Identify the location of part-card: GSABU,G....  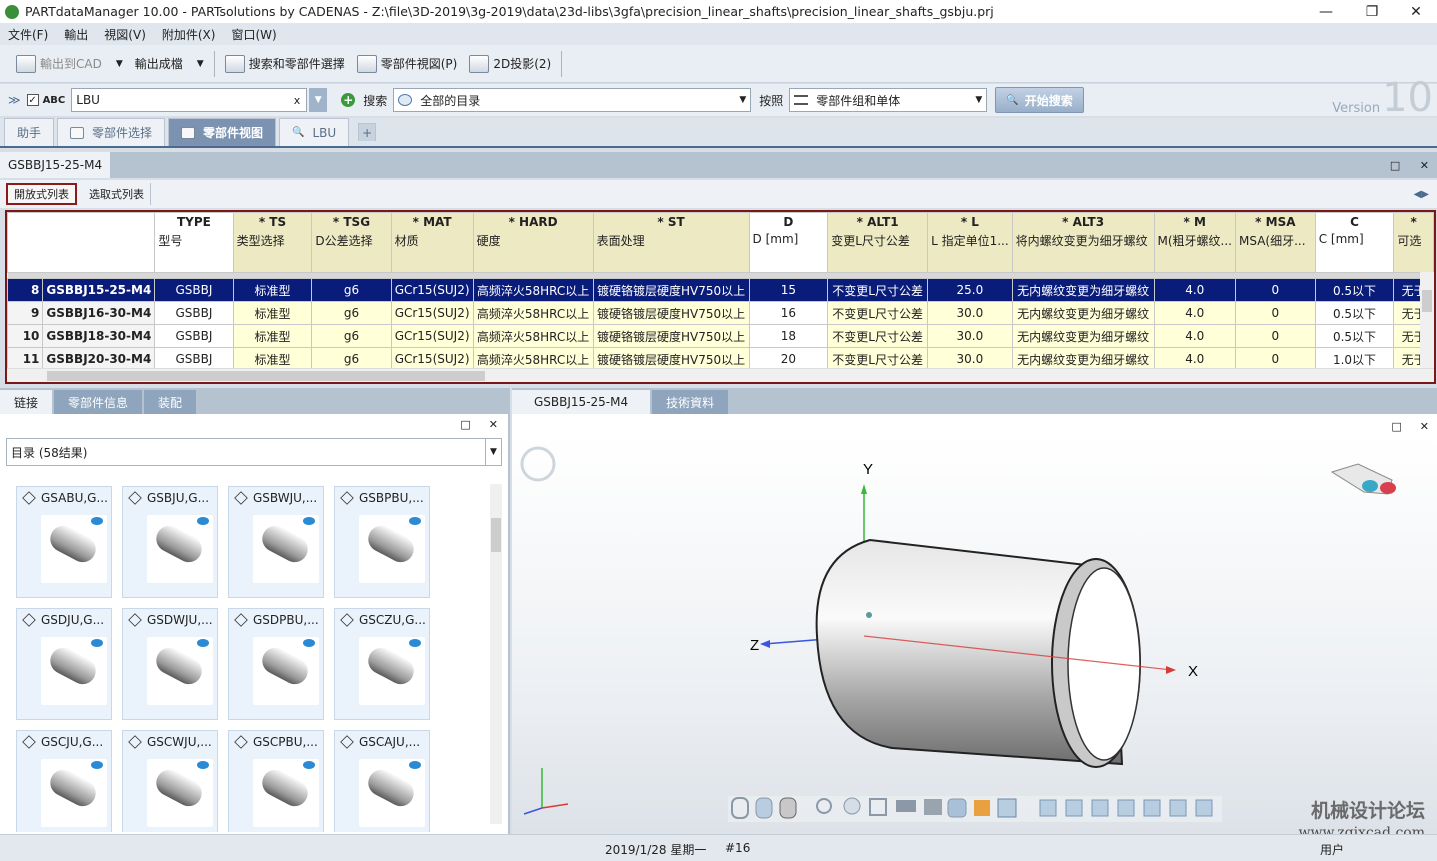
(64, 542).